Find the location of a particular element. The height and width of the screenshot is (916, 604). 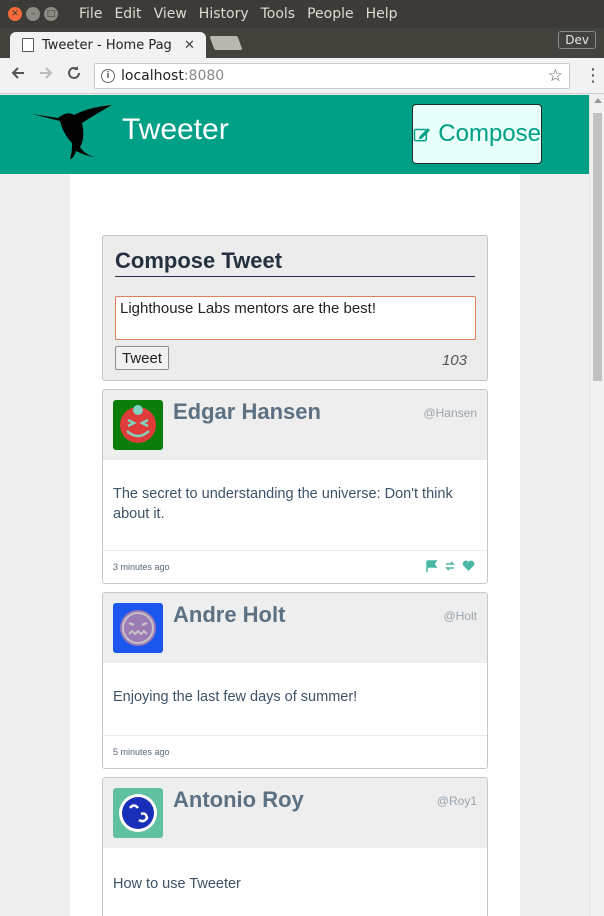

tweet-card: Antonio Roy @Roy1 How to use Tweeter is located at coordinates (295, 846).